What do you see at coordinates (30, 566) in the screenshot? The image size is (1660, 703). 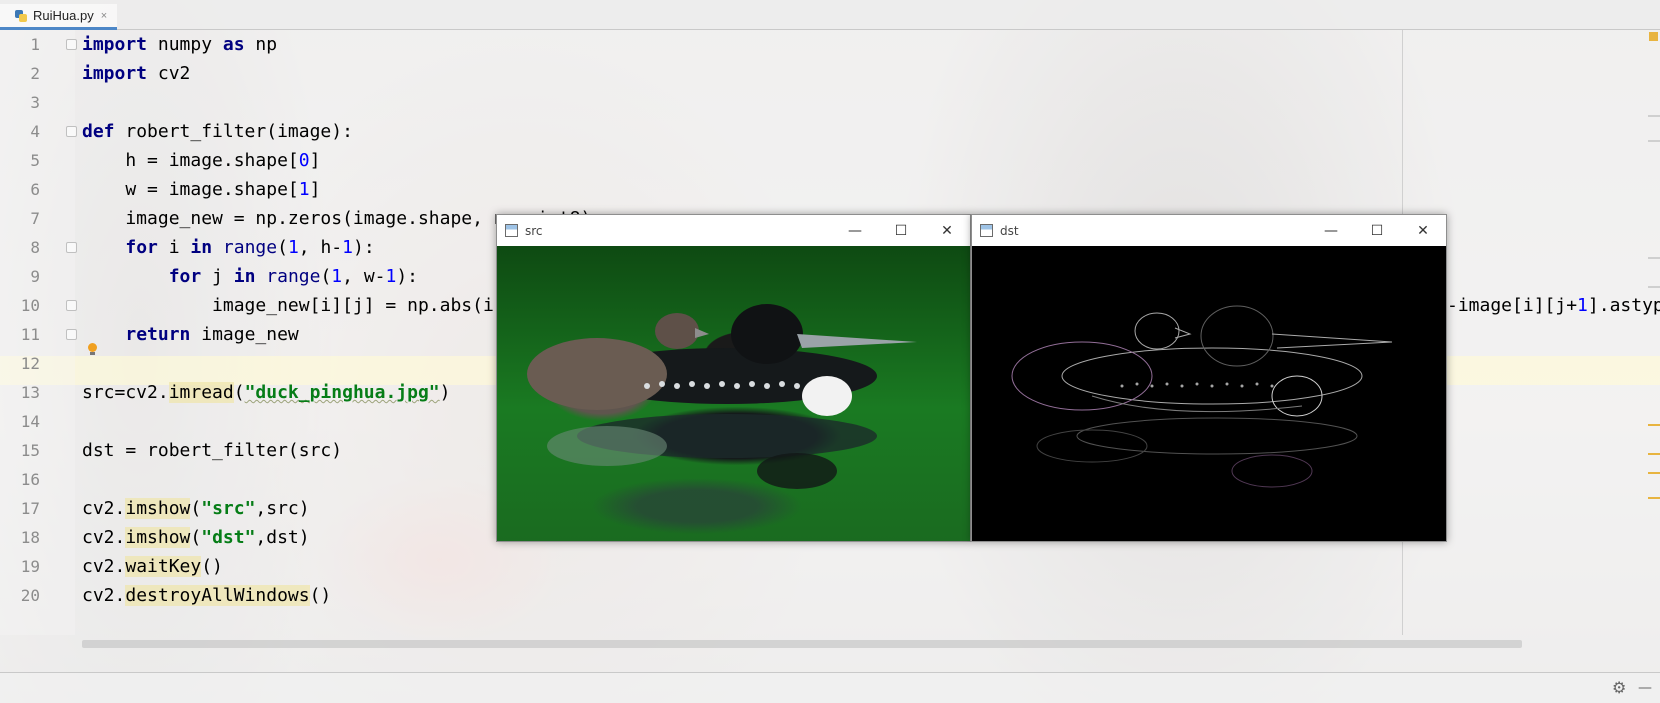 I see `line-number: 19` at bounding box center [30, 566].